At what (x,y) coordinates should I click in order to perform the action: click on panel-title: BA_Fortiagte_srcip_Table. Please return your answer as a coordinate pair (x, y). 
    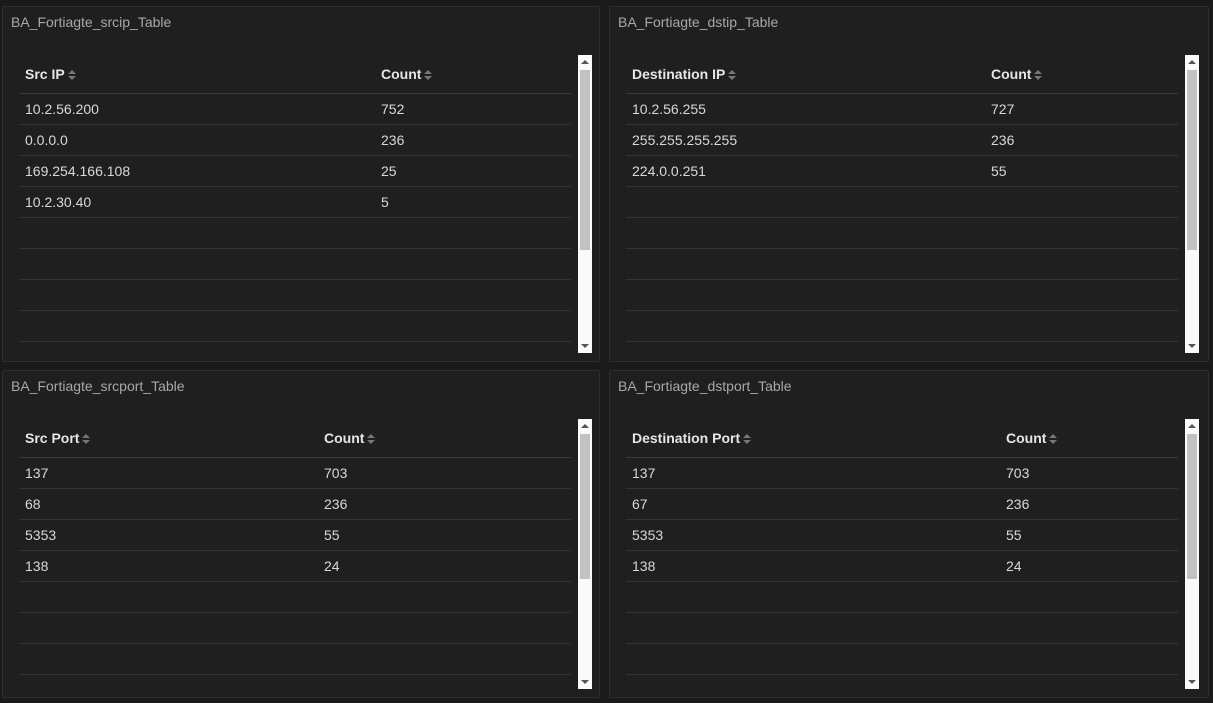
    Looking at the image, I should click on (91, 22).